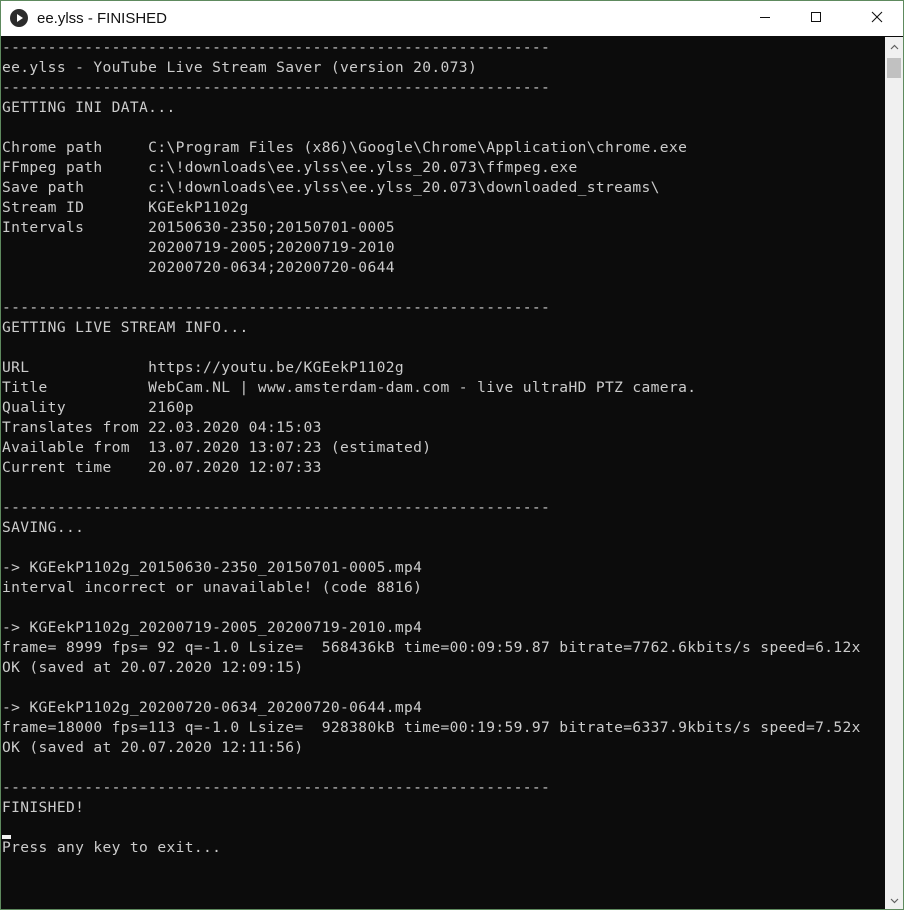 The width and height of the screenshot is (904, 910). Describe the element at coordinates (153, 667) in the screenshot. I see `console-line: OK (saved at 20.07.2020 12:09:15)` at that location.